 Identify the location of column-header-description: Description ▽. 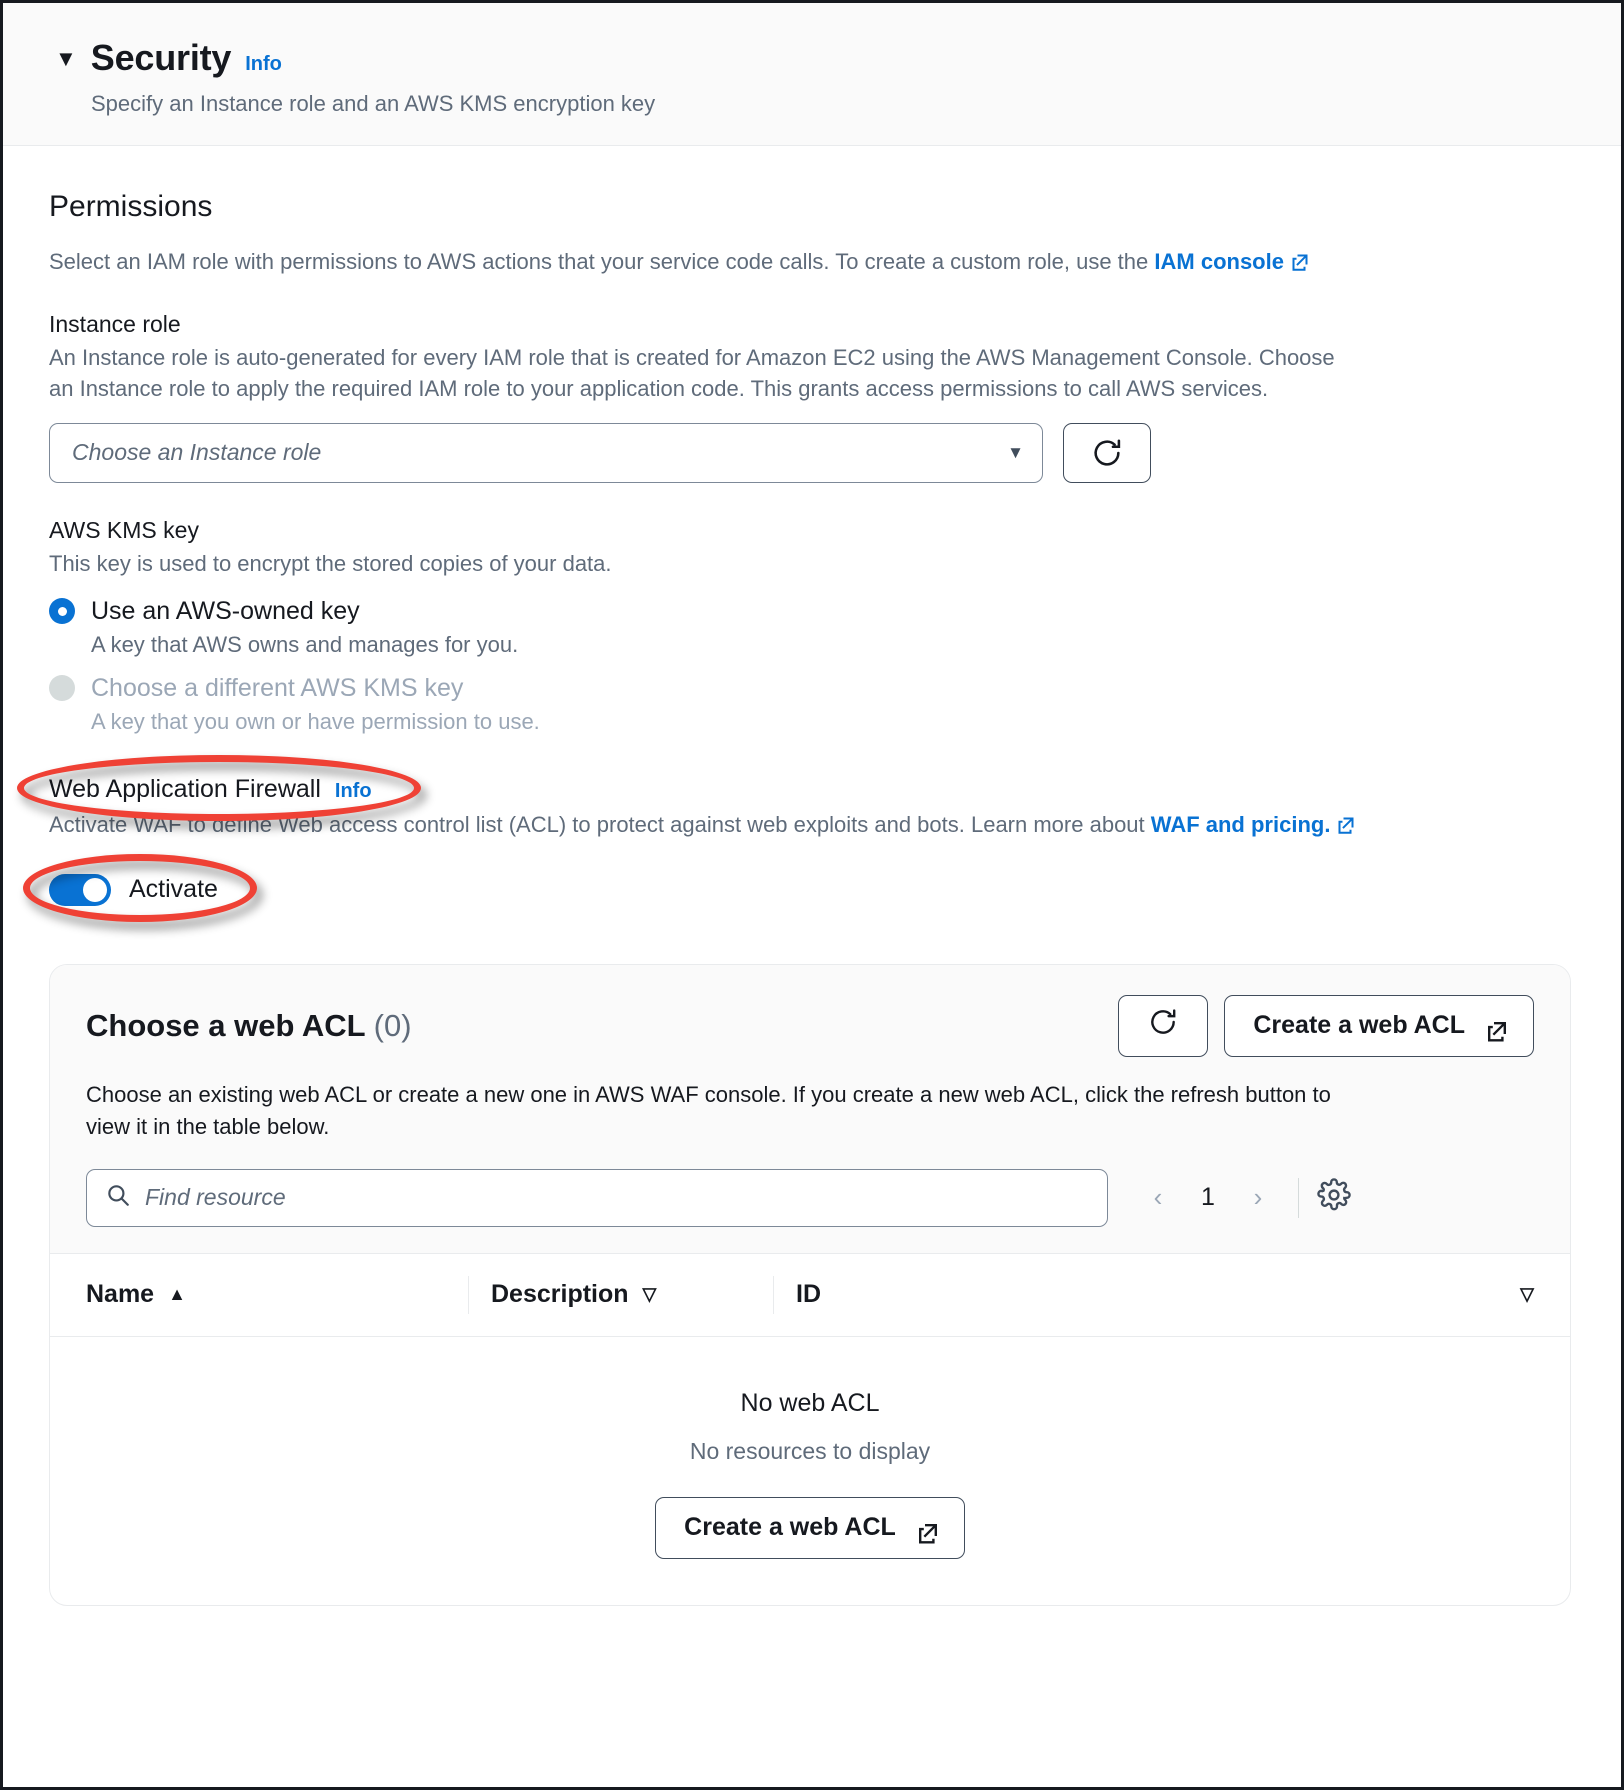
(621, 1294).